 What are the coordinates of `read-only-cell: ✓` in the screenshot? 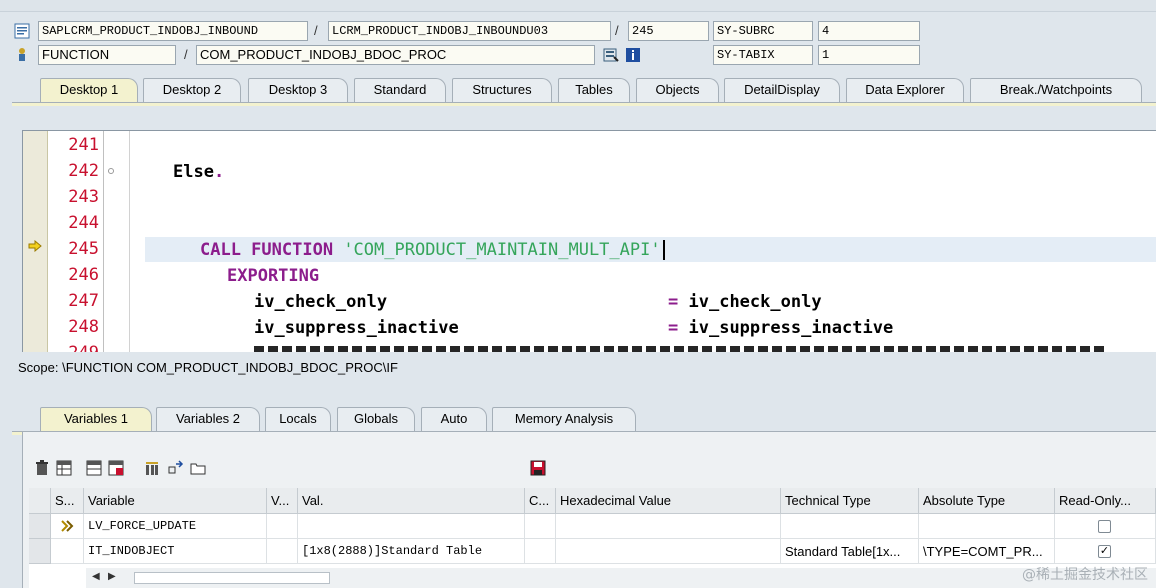 It's located at (1105, 551).